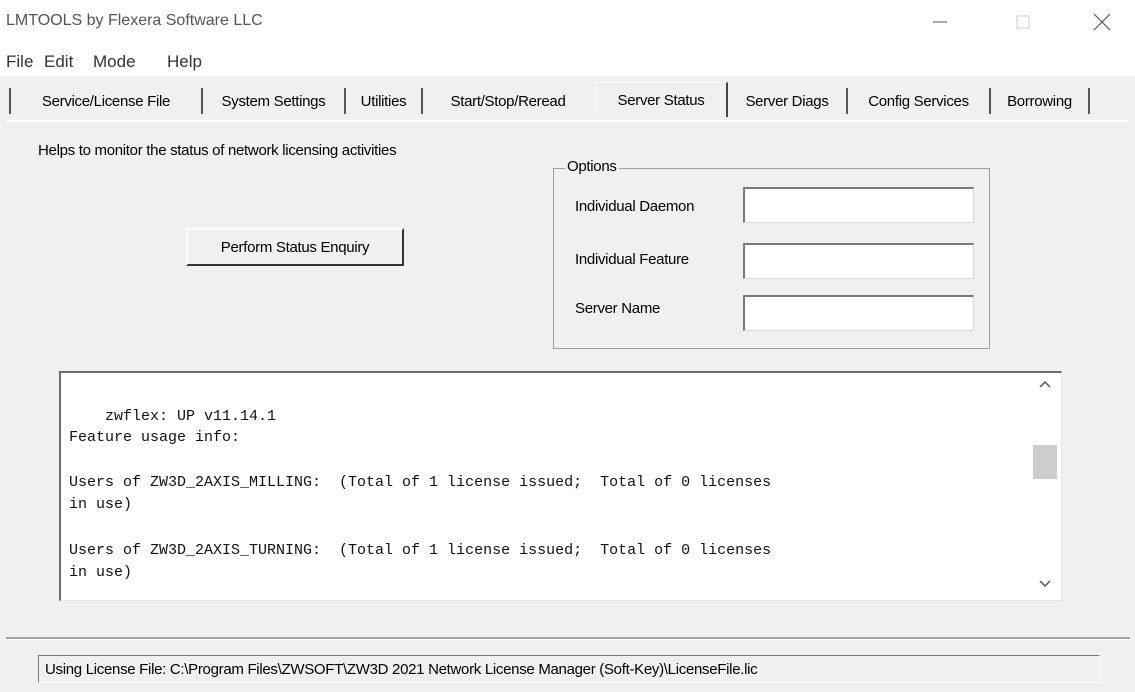 The image size is (1135, 692). Describe the element at coordinates (1045, 384) in the screenshot. I see `scroll-up-icon` at that location.